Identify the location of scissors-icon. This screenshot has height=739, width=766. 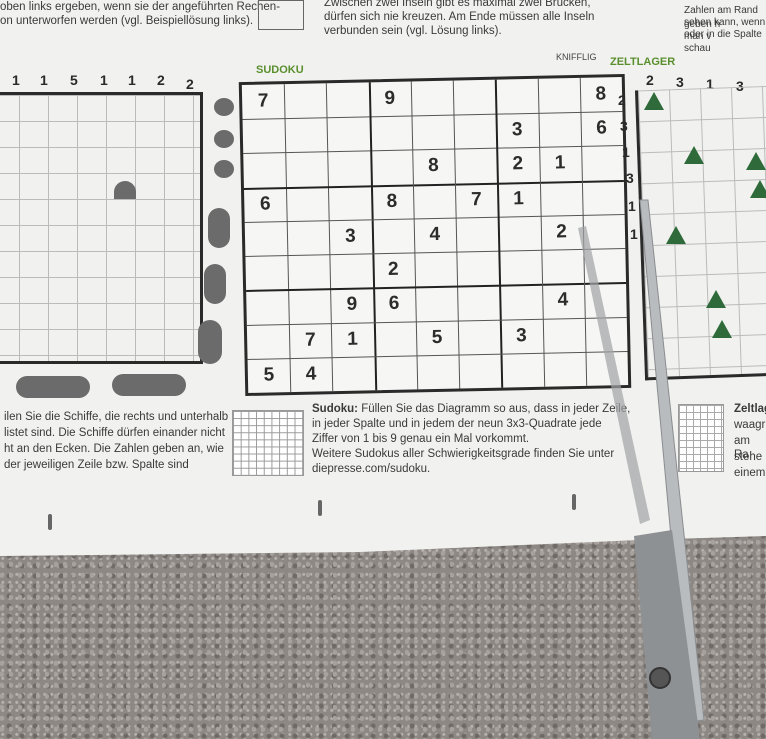
(641, 469).